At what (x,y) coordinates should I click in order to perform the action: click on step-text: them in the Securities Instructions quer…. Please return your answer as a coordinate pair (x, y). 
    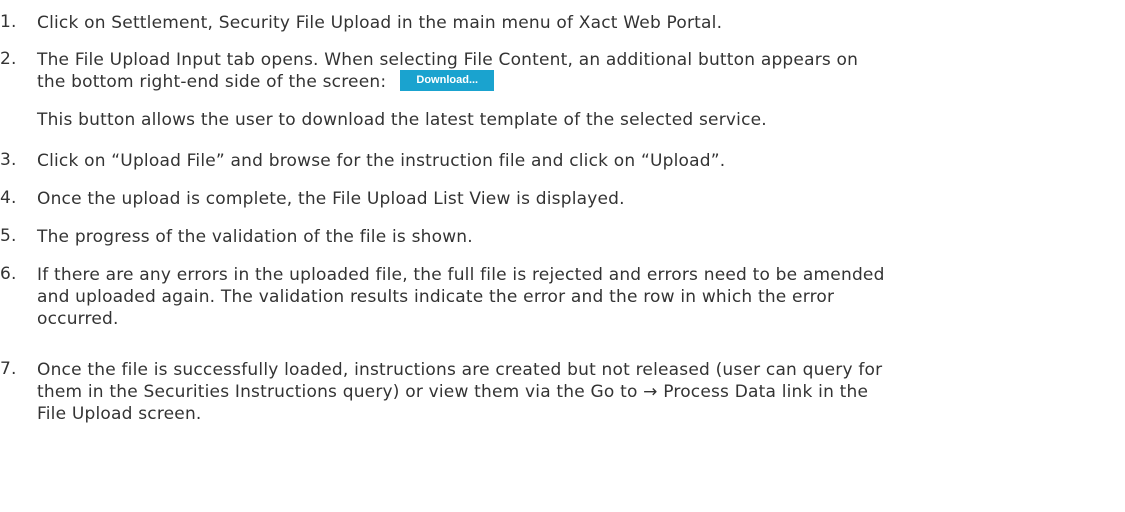
    Looking at the image, I should click on (453, 392).